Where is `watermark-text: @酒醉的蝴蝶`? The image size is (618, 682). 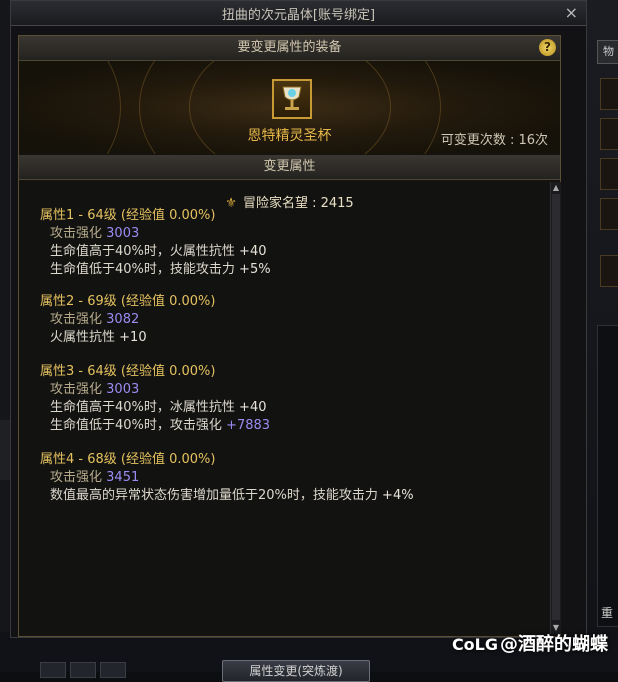 watermark-text: @酒醉的蝴蝶 is located at coordinates (554, 644).